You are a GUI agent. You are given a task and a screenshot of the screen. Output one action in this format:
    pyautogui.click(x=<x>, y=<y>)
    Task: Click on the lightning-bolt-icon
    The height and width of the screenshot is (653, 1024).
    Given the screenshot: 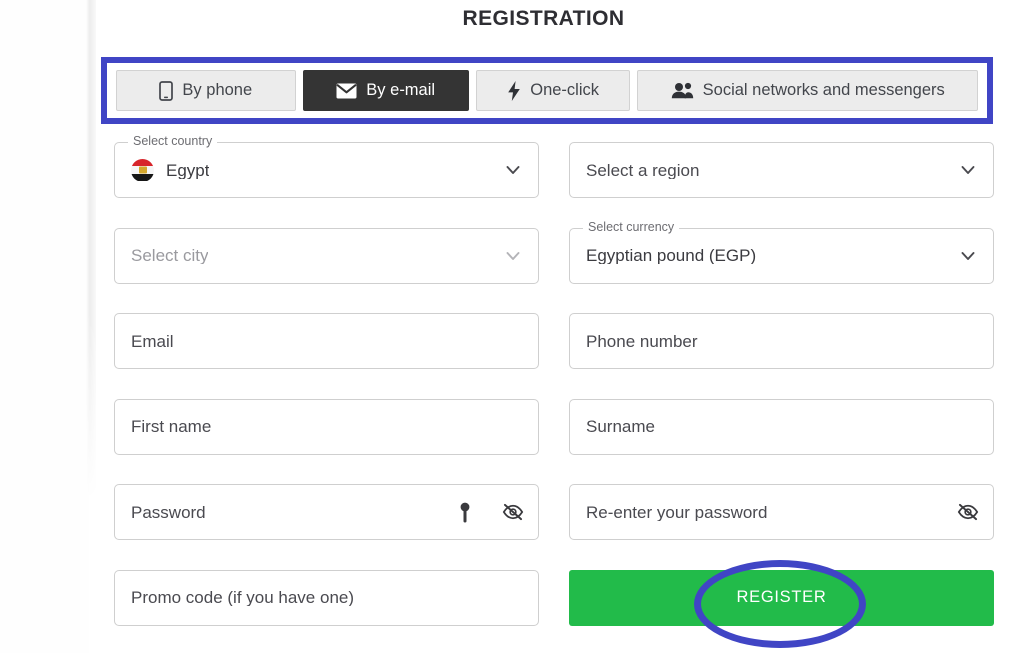 What is the action you would take?
    pyautogui.click(x=514, y=90)
    